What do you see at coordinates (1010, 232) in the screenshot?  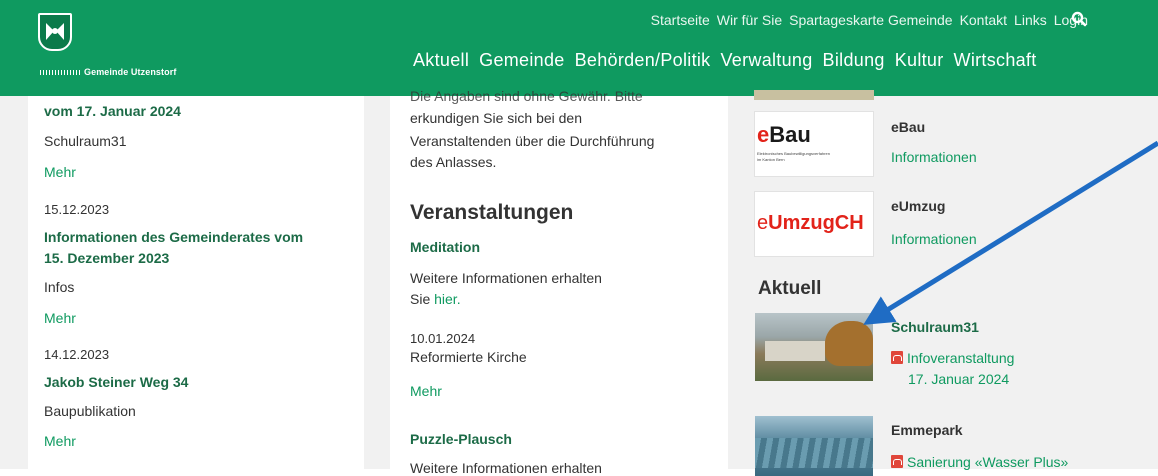 I see `annotation-arrow-icon` at bounding box center [1010, 232].